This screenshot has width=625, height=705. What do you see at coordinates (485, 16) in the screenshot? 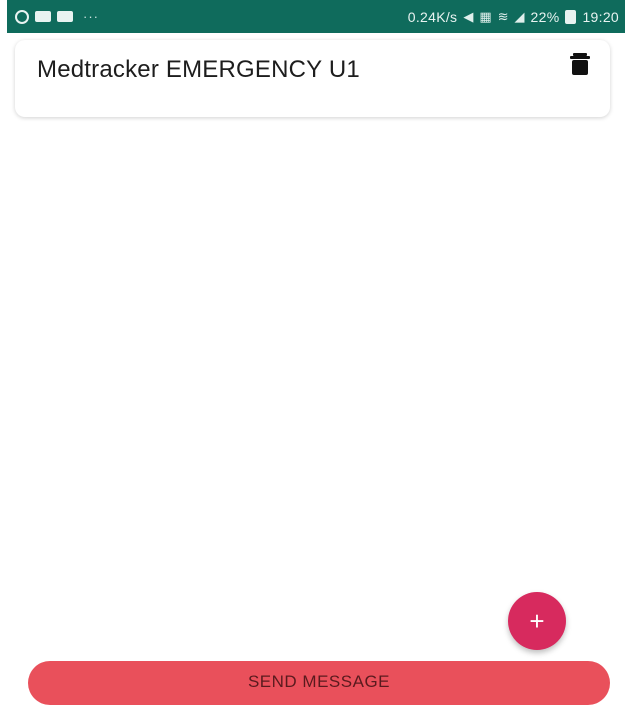
I see `network-icon: ▦` at bounding box center [485, 16].